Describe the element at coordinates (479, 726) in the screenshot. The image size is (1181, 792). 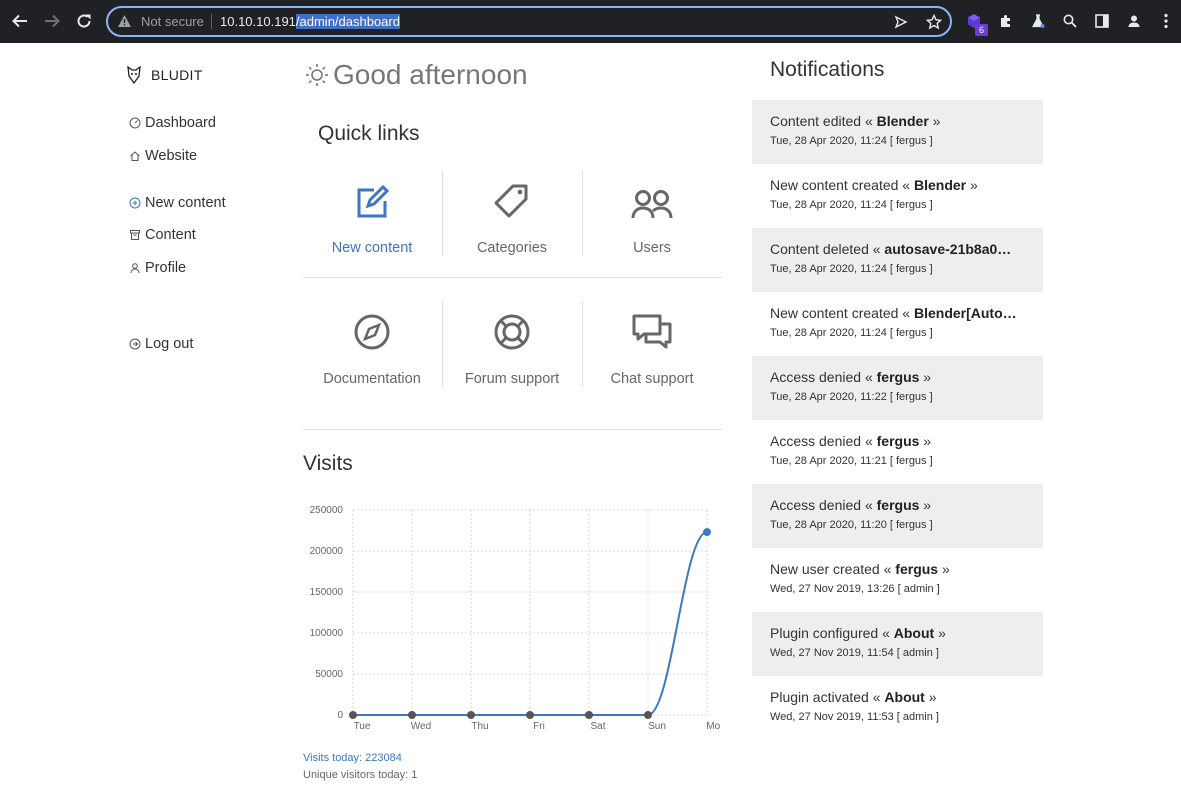
I see `x-tick-label: Thu` at that location.